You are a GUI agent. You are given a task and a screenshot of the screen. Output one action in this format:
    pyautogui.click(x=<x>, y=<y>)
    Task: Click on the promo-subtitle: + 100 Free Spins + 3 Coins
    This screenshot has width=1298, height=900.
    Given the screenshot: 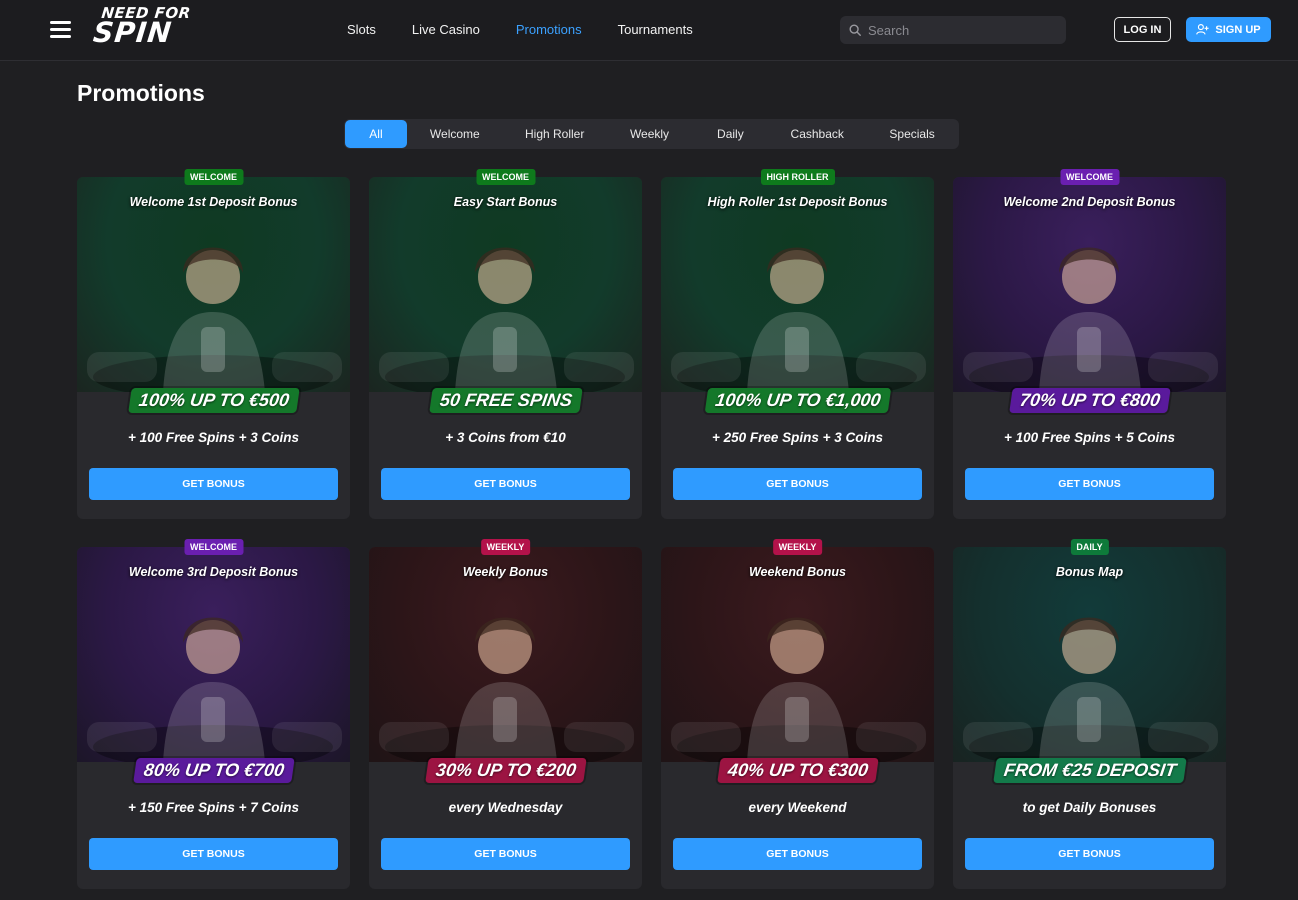 What is the action you would take?
    pyautogui.click(x=213, y=437)
    